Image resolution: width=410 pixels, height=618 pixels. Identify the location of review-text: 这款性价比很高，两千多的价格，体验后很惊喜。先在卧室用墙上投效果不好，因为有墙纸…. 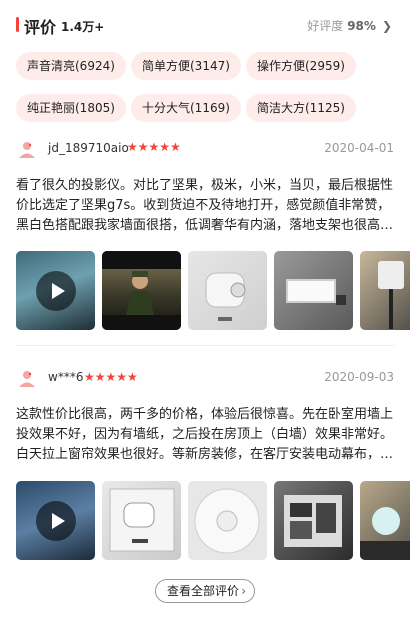
(205, 434).